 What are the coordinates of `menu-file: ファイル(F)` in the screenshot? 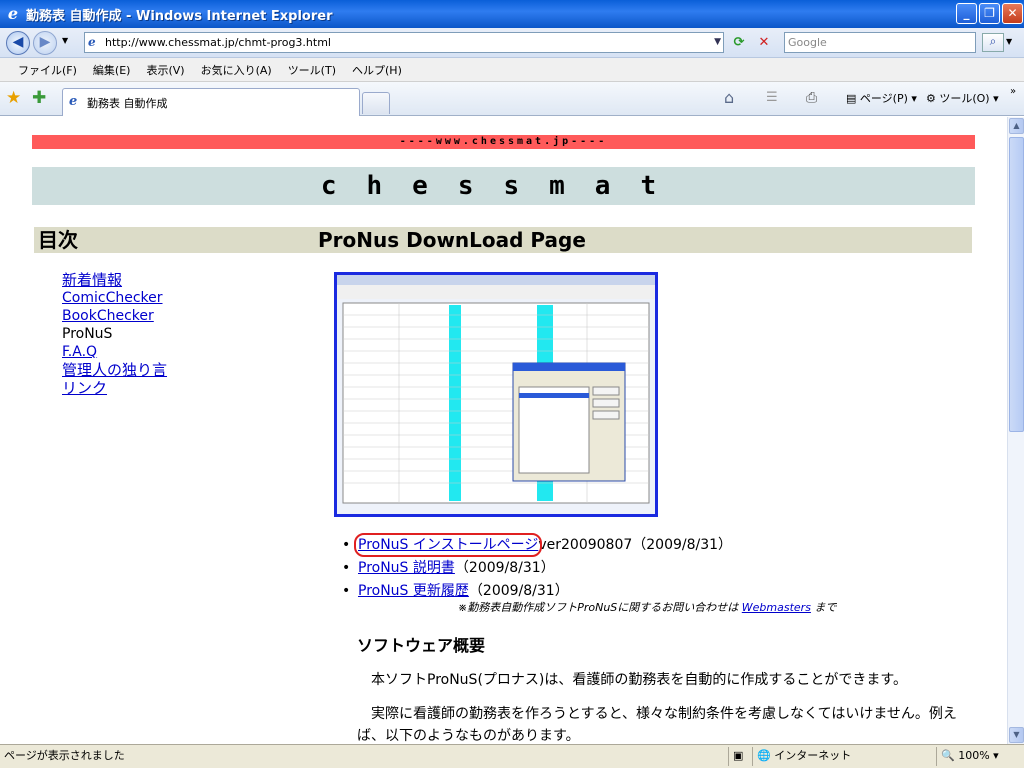 It's located at (47, 70).